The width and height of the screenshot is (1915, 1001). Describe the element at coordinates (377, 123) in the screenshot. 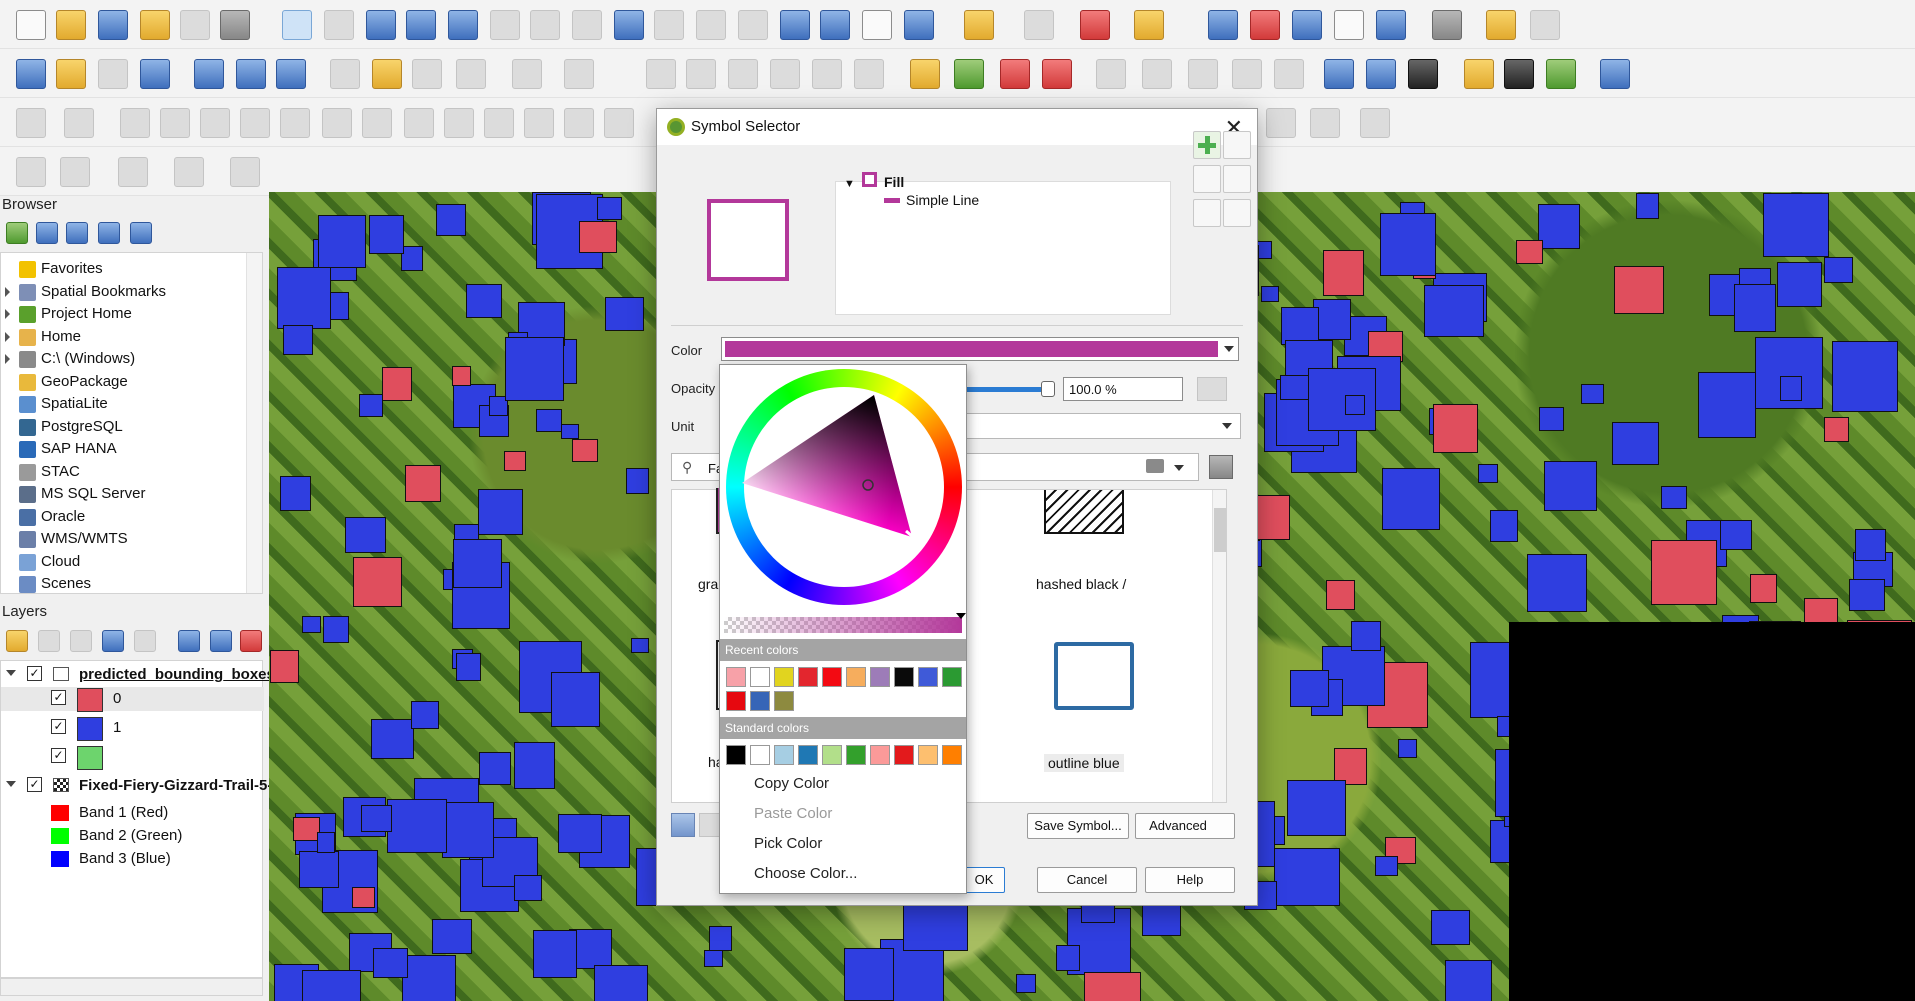

I see `digitize-tool-9-icon` at that location.